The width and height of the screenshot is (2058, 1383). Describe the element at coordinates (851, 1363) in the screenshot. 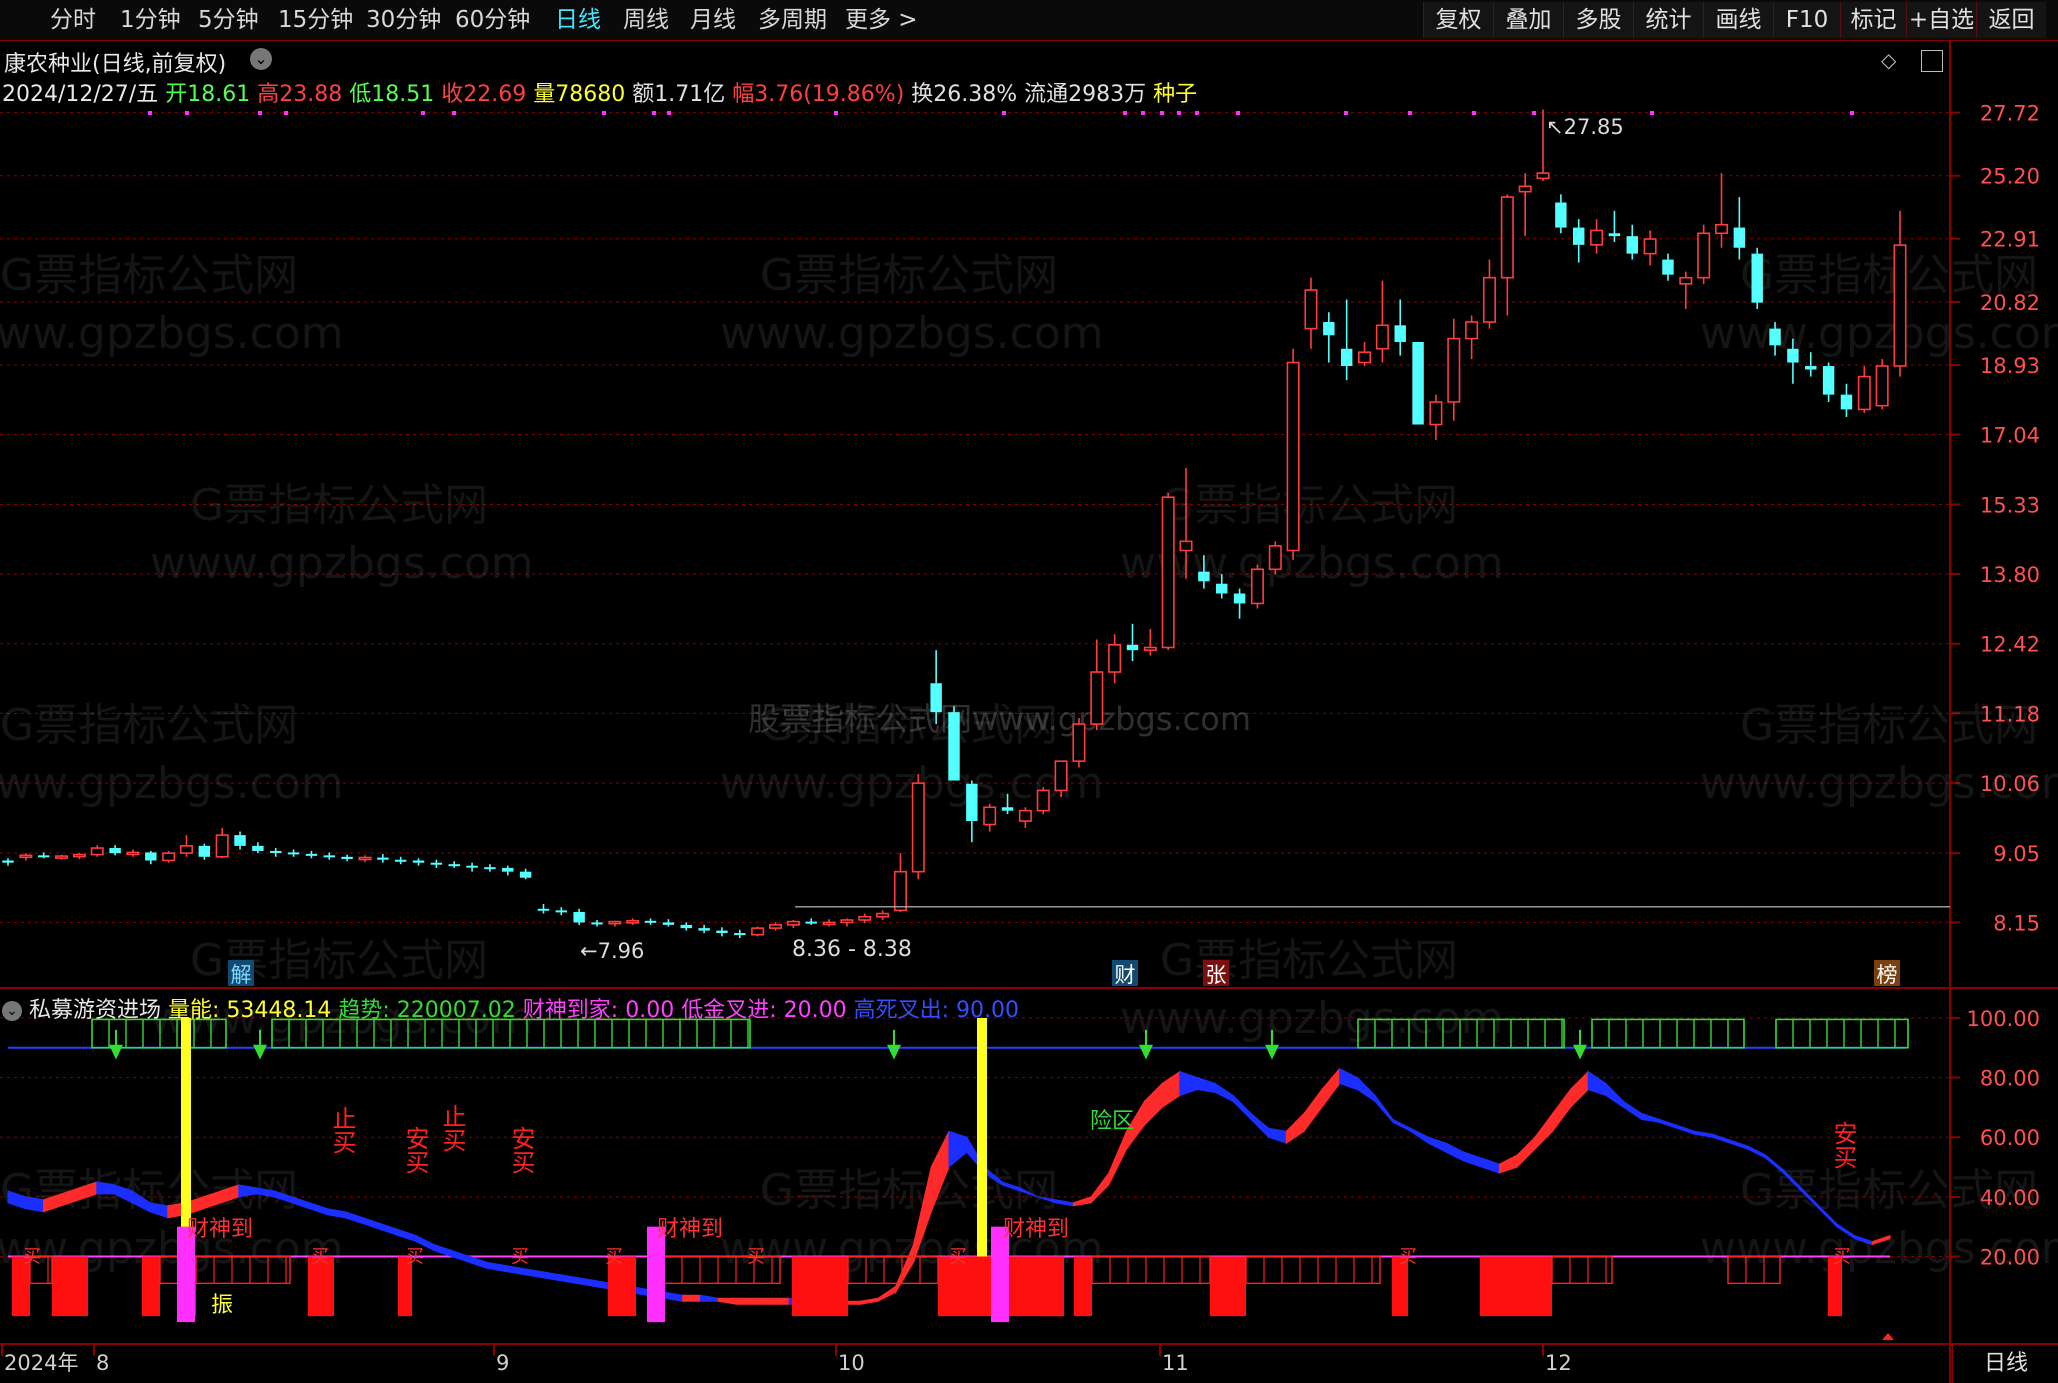

I see `time-tick-label: 10` at that location.